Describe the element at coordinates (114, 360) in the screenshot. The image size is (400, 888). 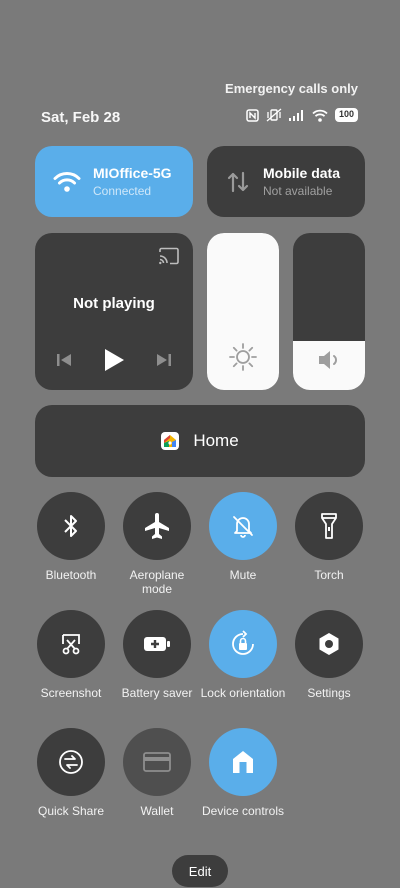
I see `play-icon` at that location.